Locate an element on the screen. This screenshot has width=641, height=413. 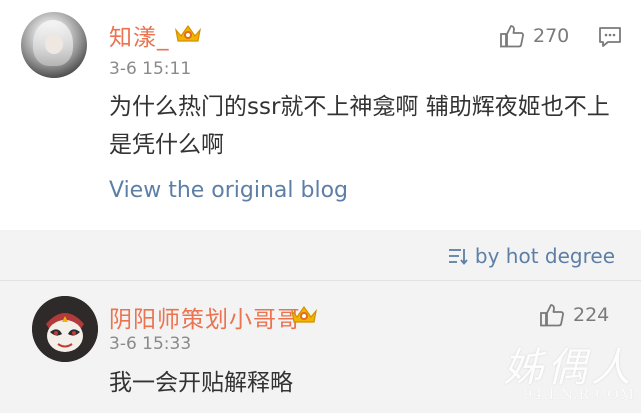
post-timestamp: 3-6 15:11 is located at coordinates (150, 69).